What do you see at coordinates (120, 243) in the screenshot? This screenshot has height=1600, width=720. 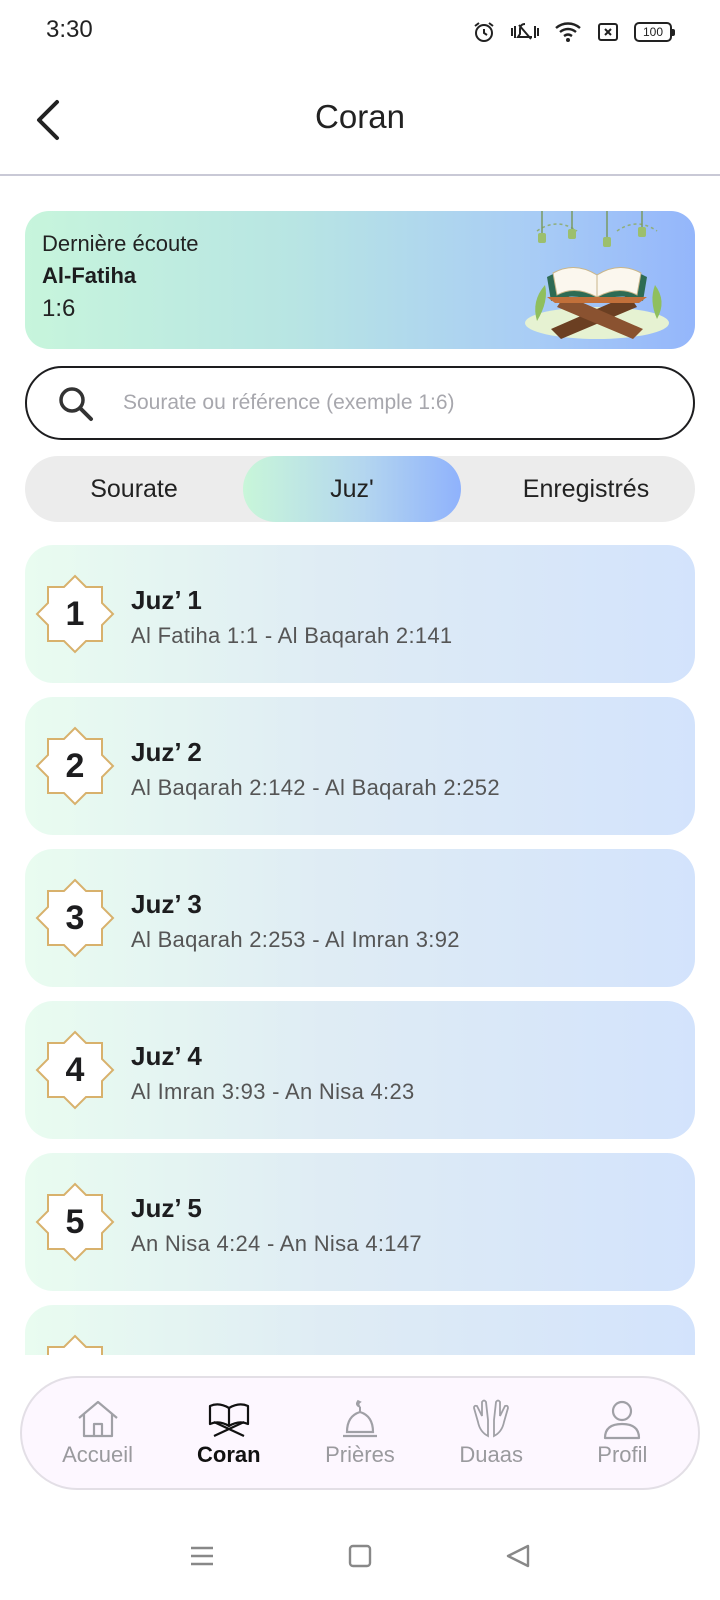 I see `last-listened-label: Dernière écoute` at bounding box center [120, 243].